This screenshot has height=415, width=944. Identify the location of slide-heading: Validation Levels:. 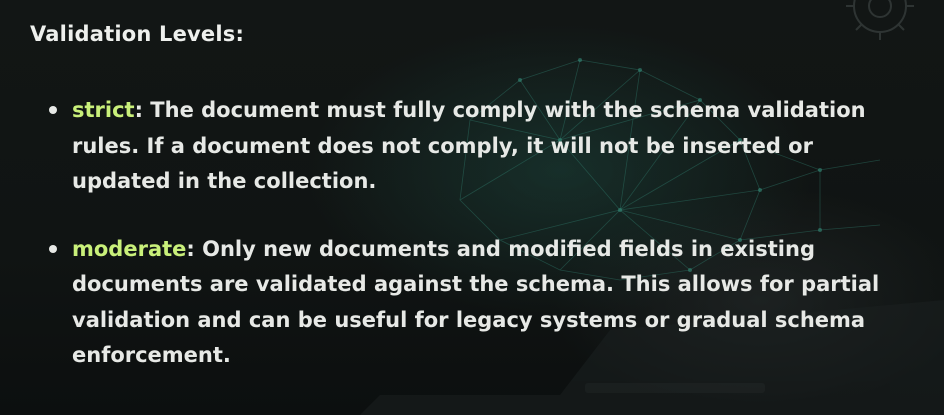
(137, 34).